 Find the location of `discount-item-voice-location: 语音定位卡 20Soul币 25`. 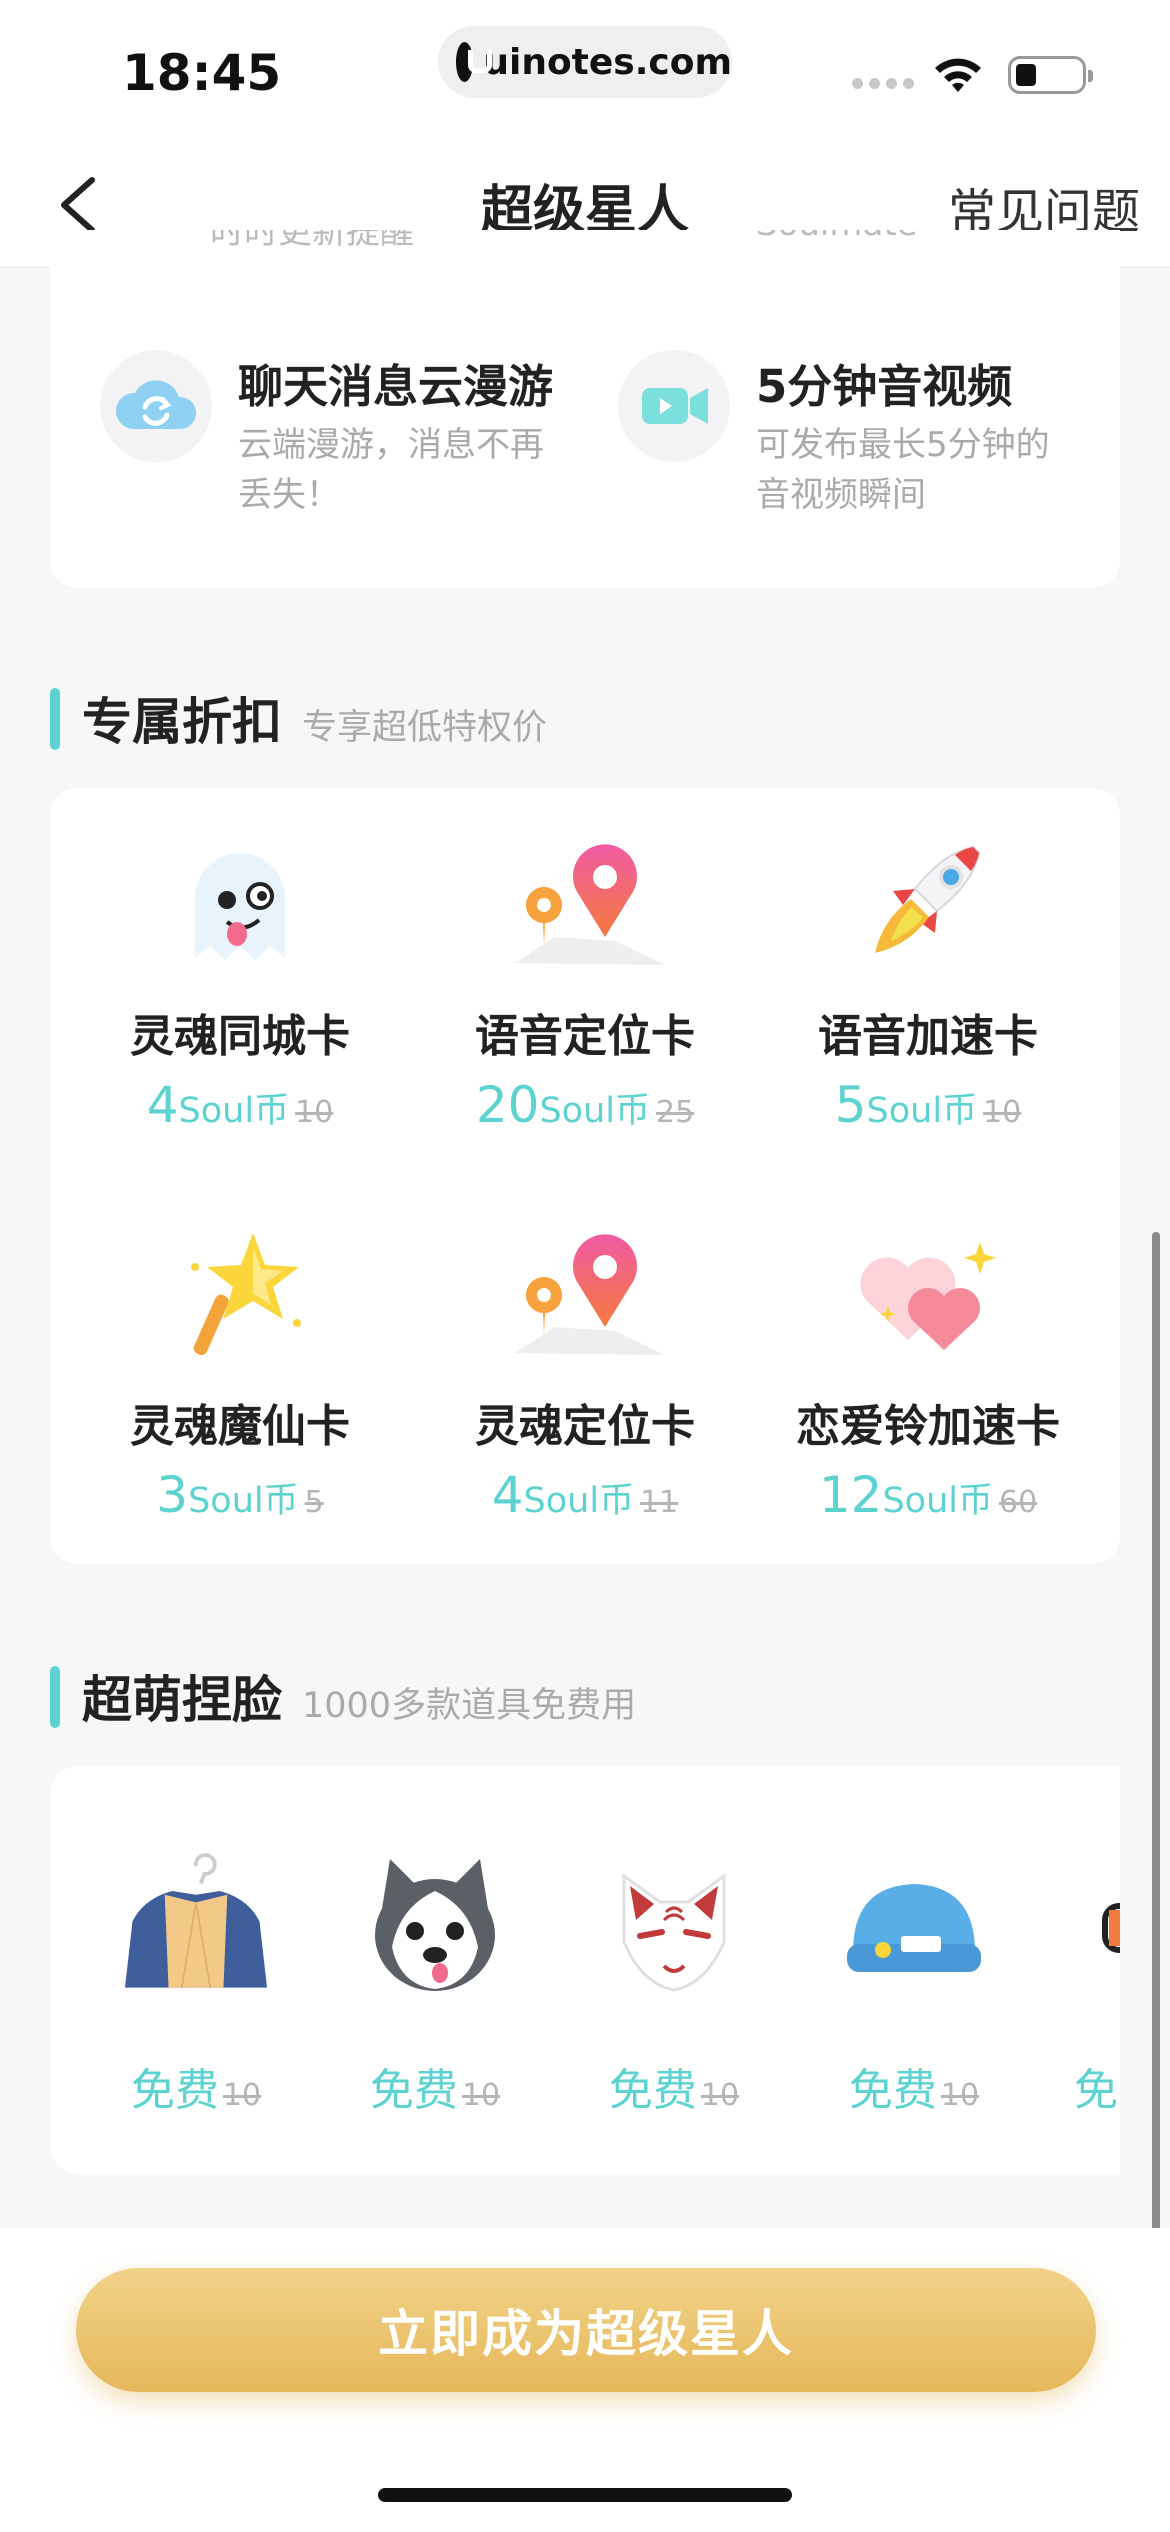

discount-item-voice-location: 语音定位卡 20Soul币 25 is located at coordinates (585, 981).